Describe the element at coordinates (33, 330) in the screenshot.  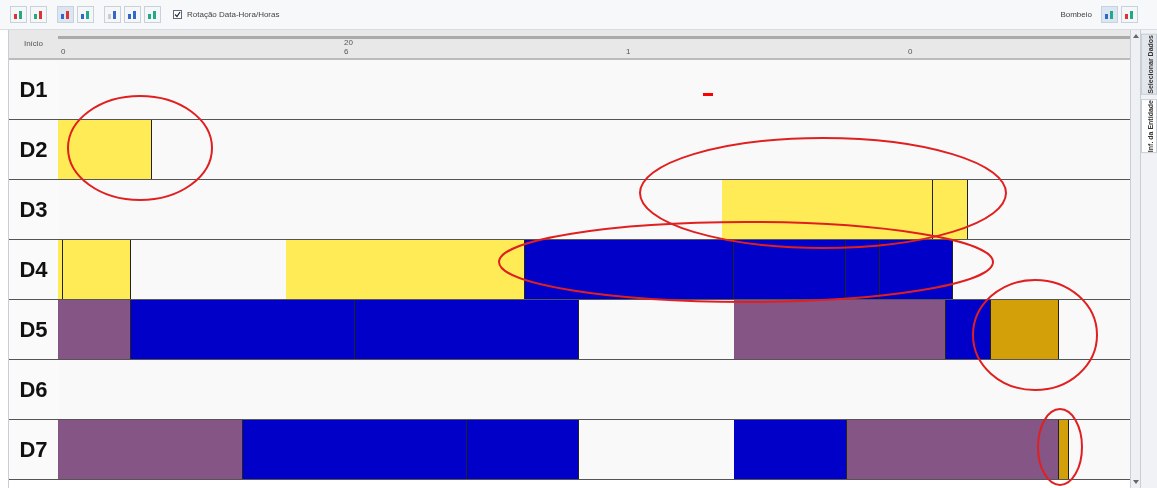
I see `row-label: D5` at that location.